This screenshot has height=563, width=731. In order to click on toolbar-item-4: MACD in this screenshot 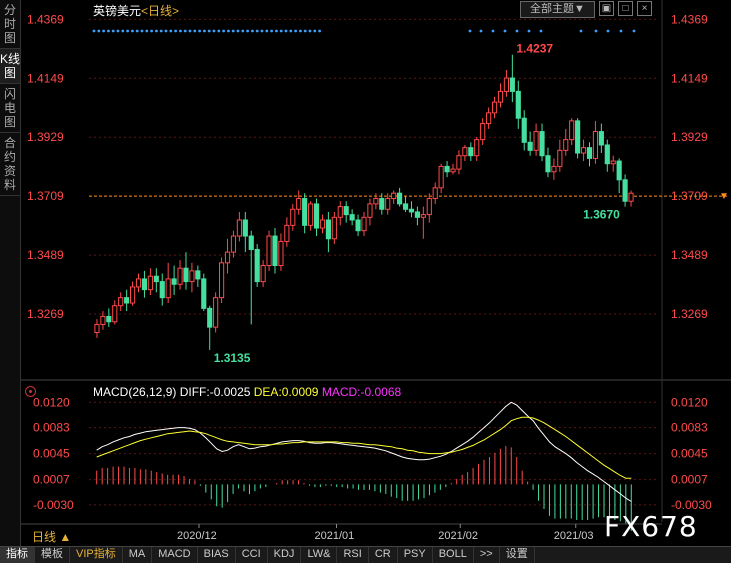, I will do `click(175, 555)`.